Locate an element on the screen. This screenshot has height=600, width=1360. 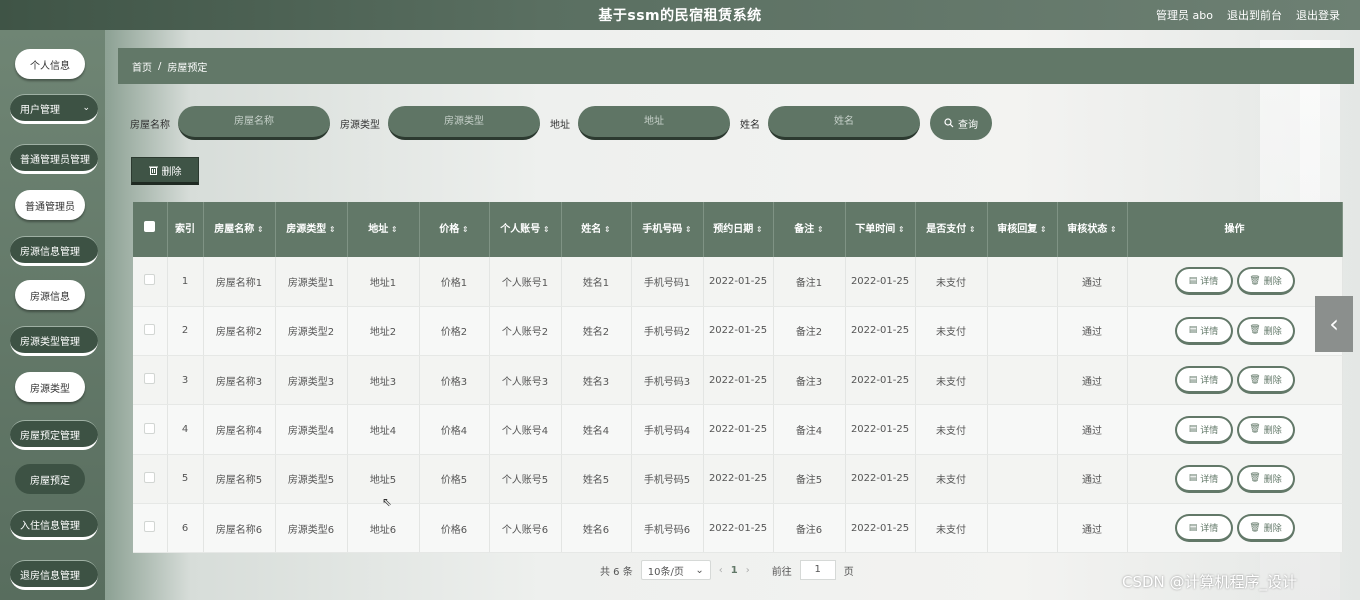
query-button: 查询 is located at coordinates (961, 123).